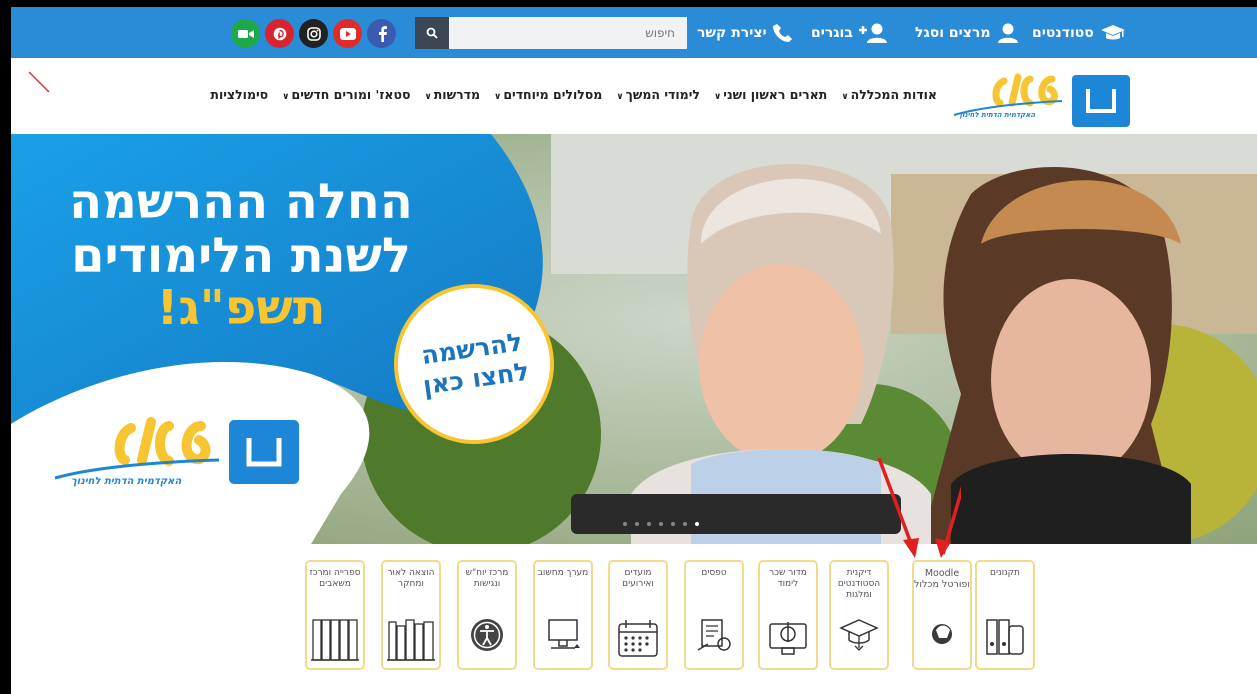  Describe the element at coordinates (239, 94) in the screenshot. I see `nav-item-simulations: סימולציות` at that location.